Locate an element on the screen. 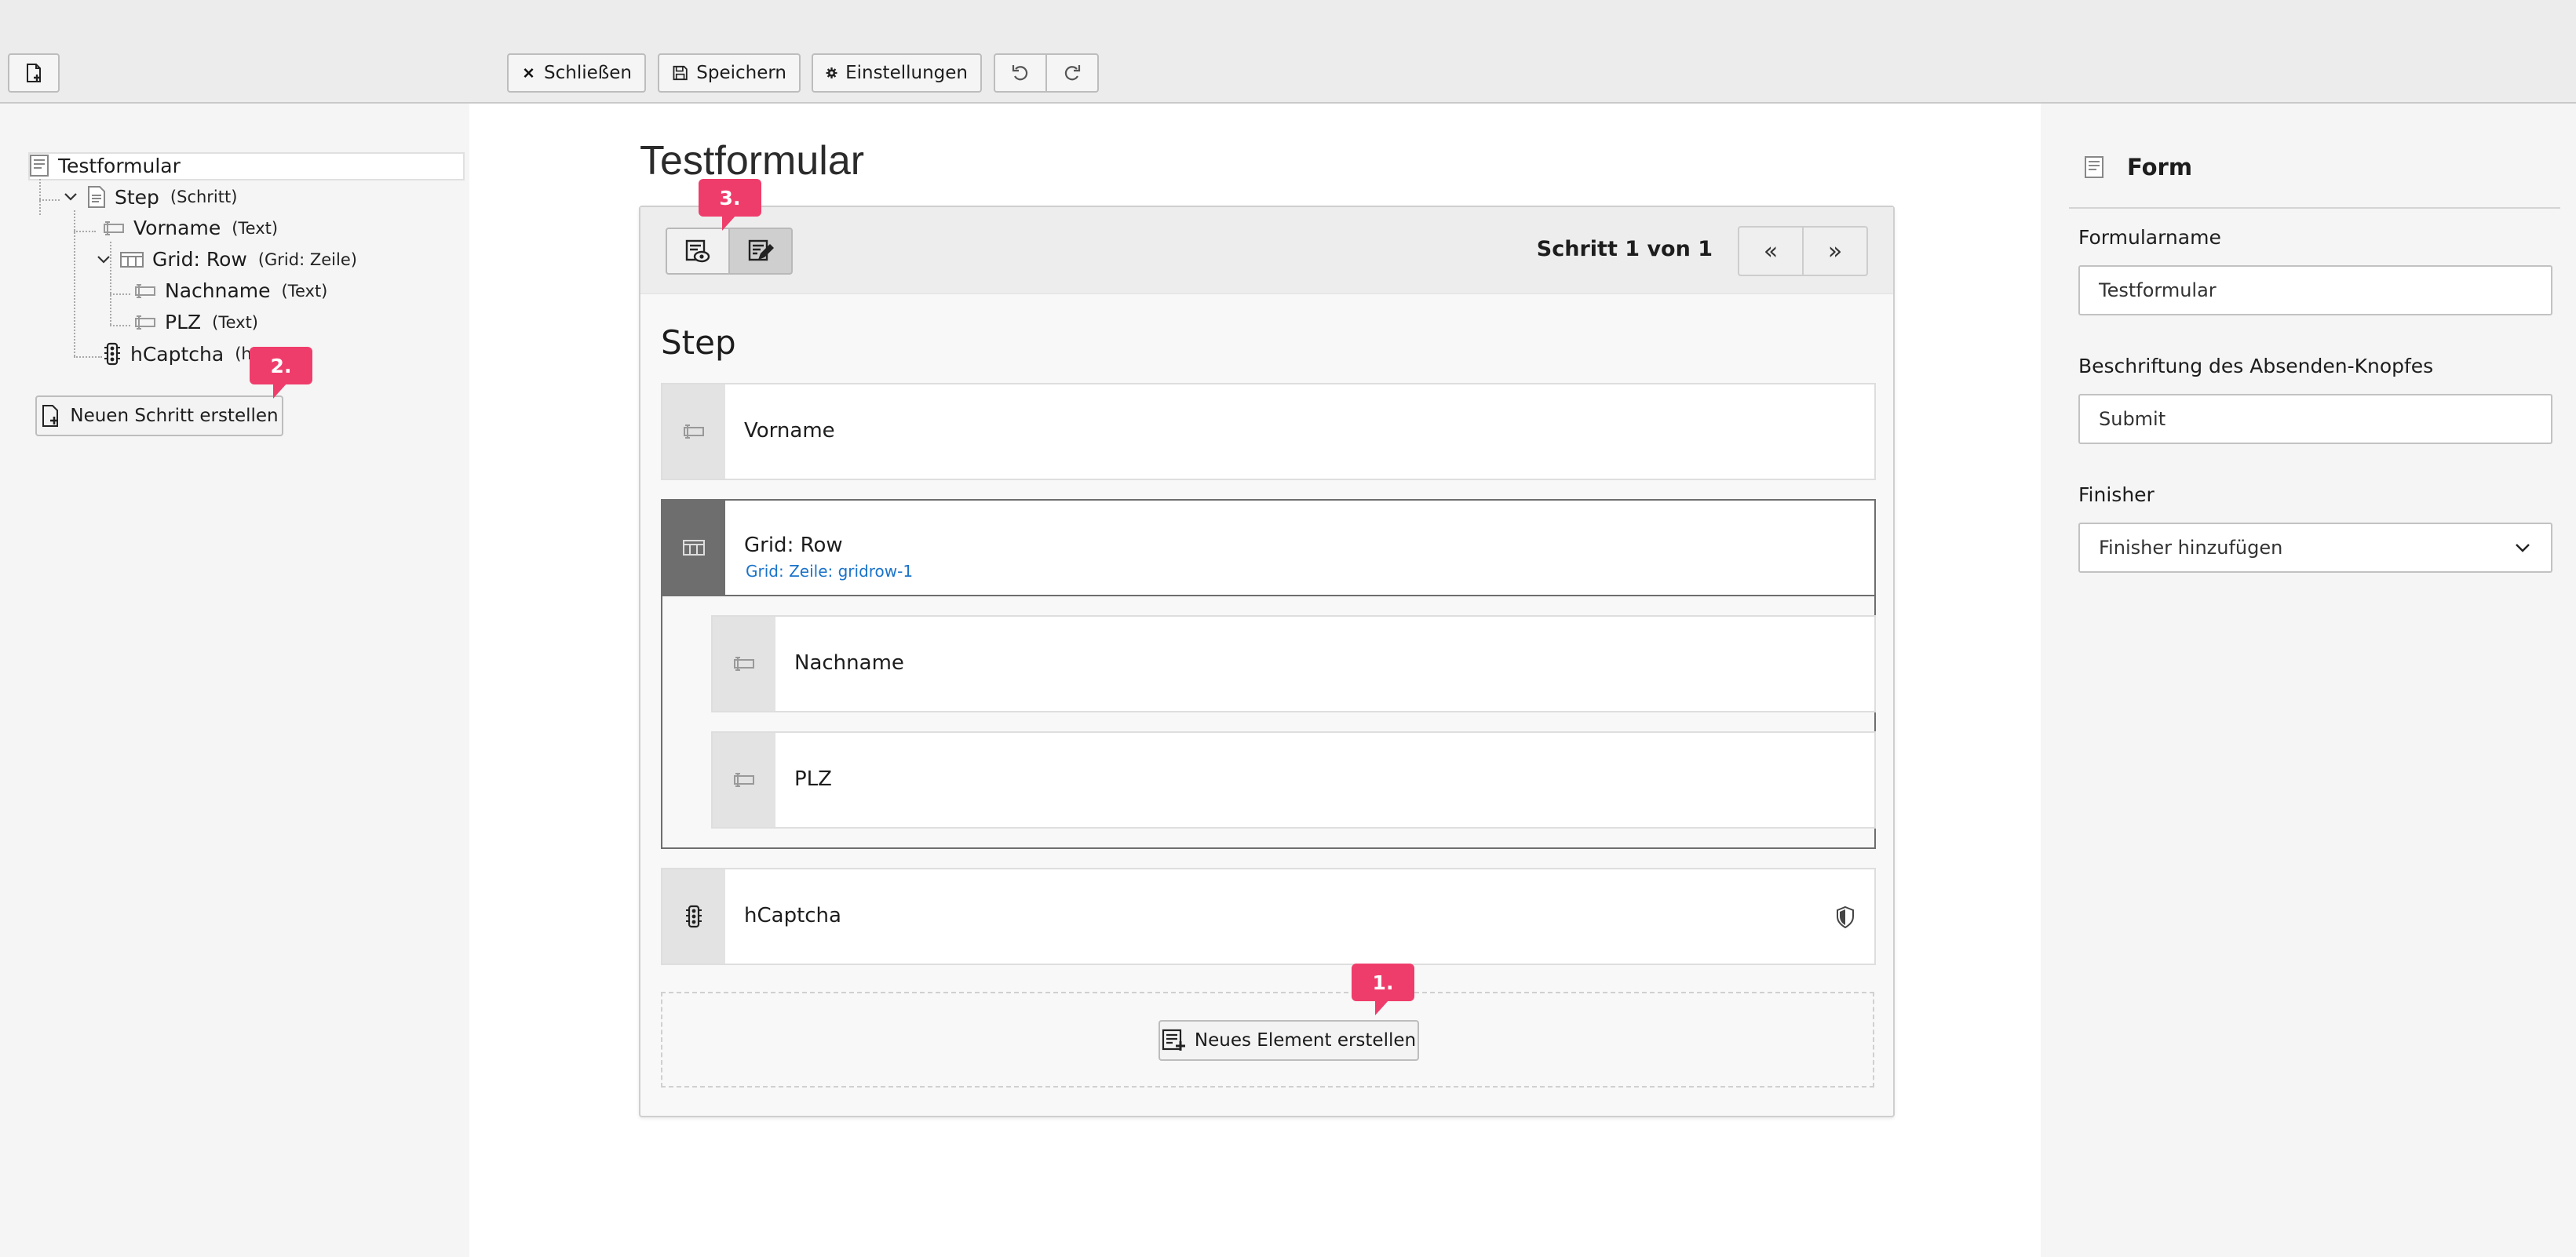  form-element-nachname: Nachname is located at coordinates (1293, 663).